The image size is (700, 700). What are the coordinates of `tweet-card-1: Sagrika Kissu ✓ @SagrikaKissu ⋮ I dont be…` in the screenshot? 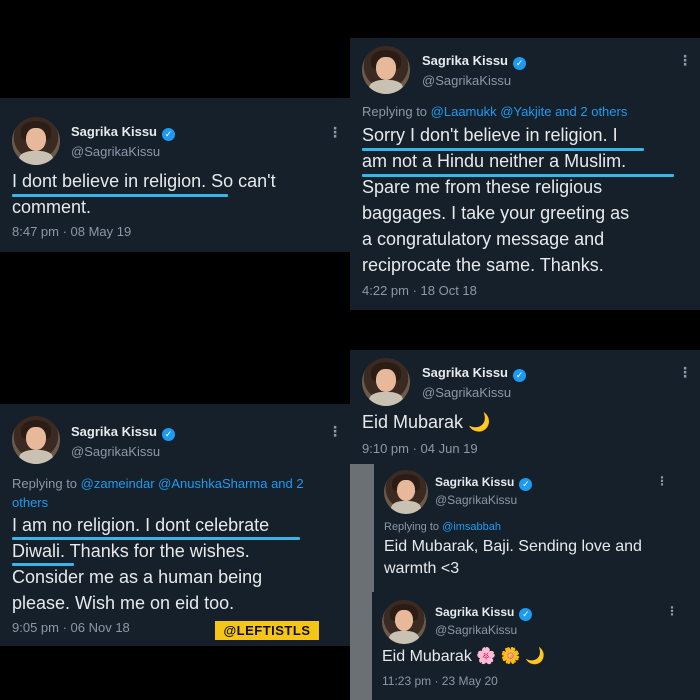 It's located at (175, 175).